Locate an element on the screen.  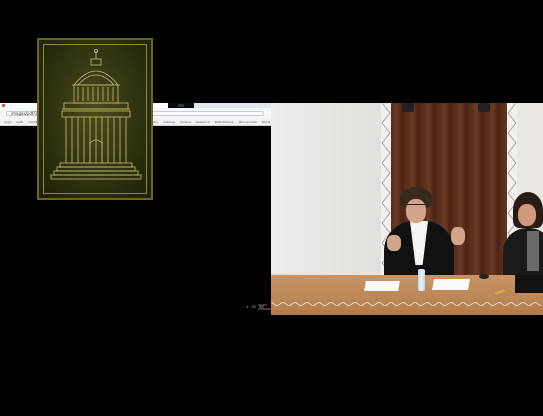
bookmark-item: Bibliothèque is located at coordinates (224, 122).